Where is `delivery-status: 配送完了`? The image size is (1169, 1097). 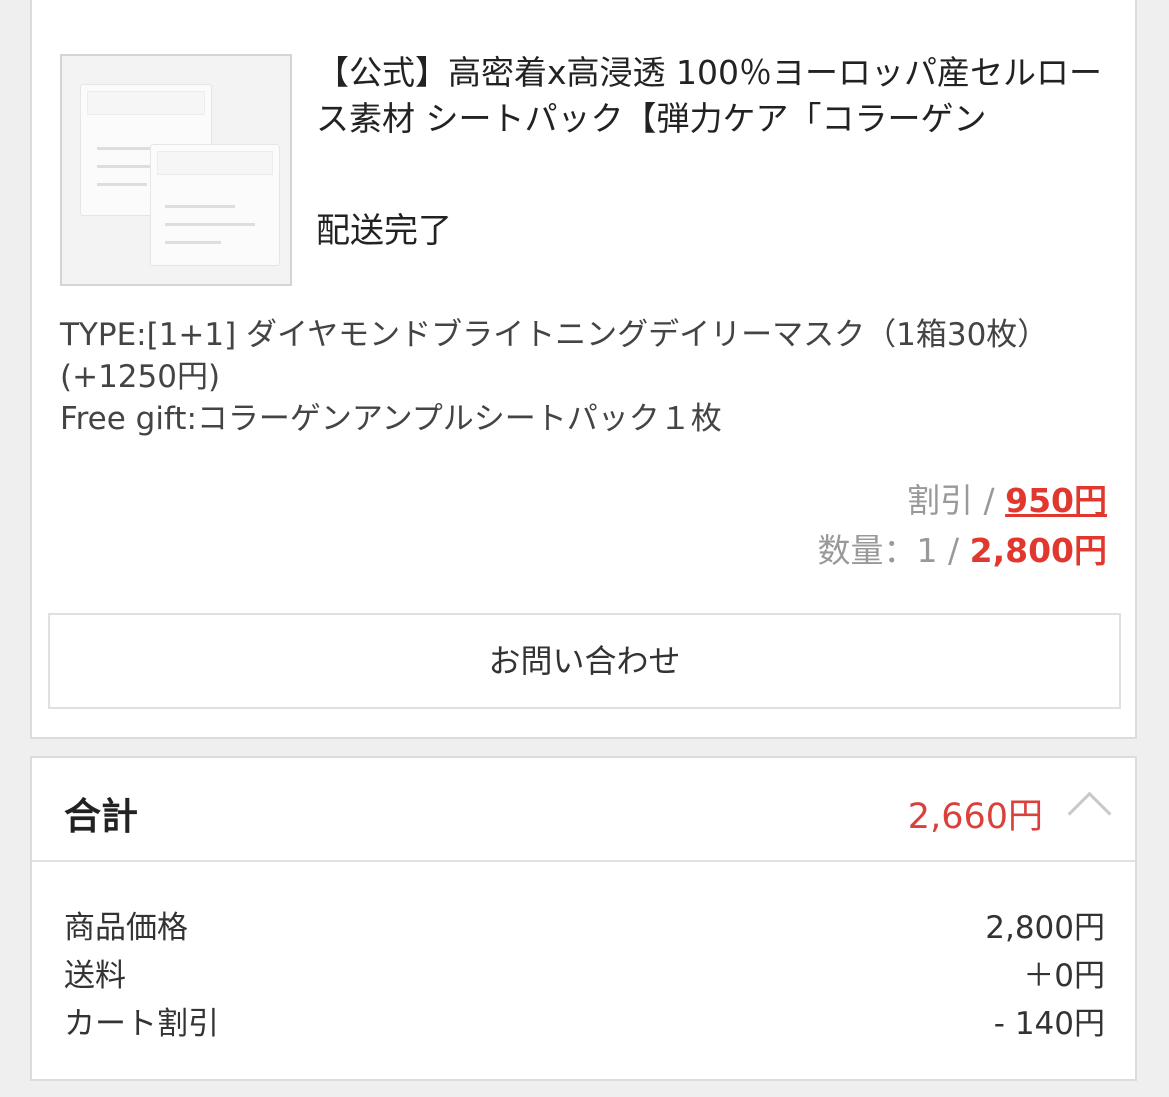 delivery-status: 配送完了 is located at coordinates (384, 231).